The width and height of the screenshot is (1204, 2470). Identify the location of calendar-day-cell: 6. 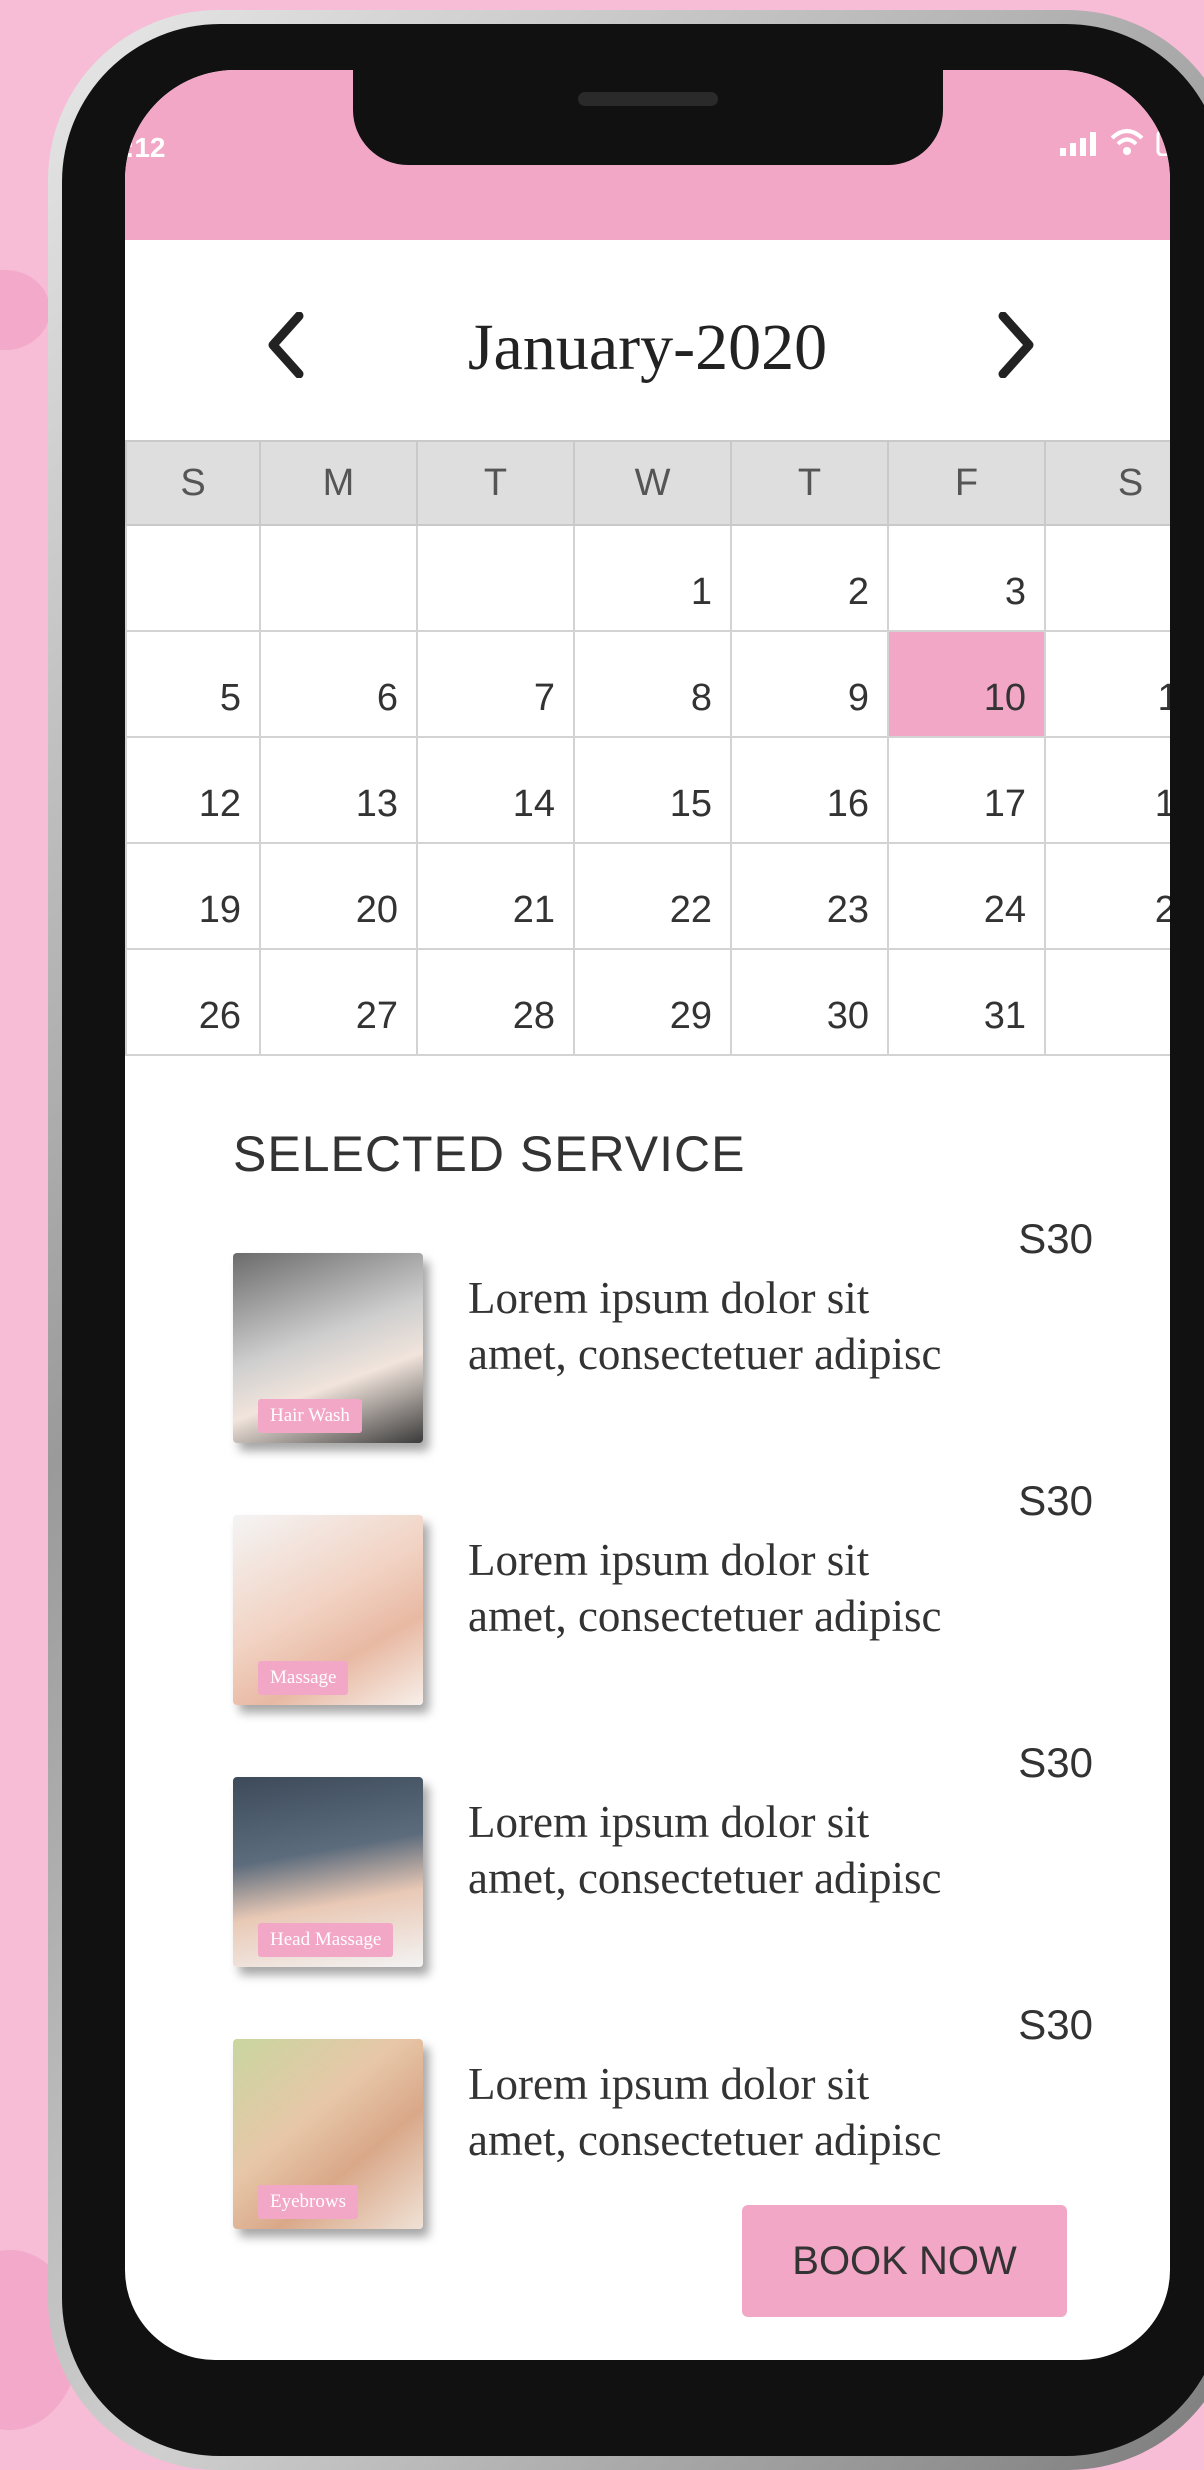
(338, 684).